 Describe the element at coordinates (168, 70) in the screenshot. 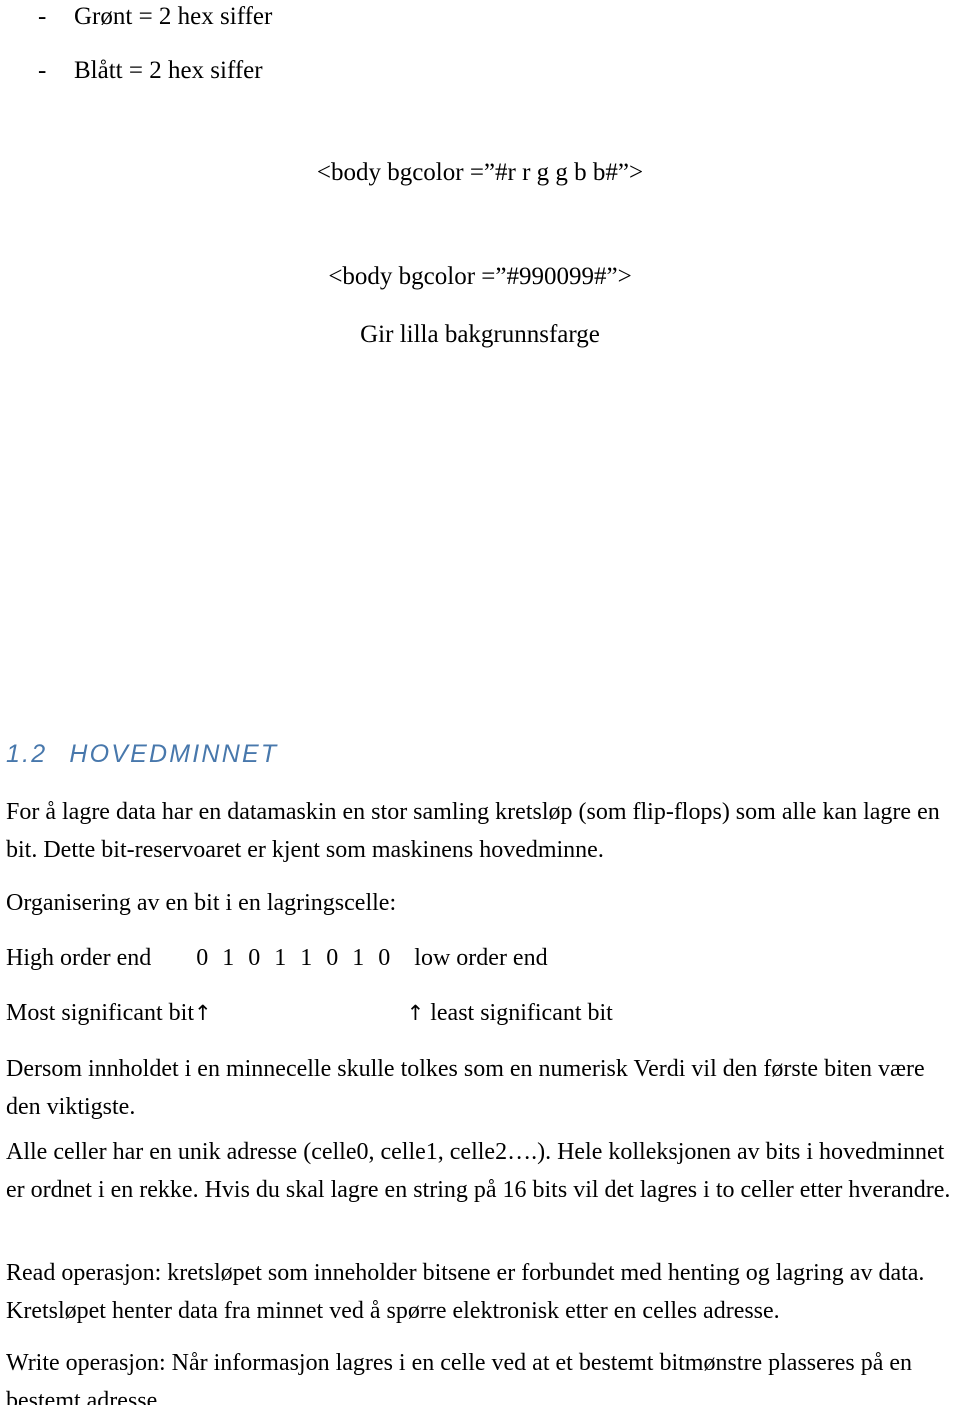

I see `bullet-text: Blått = 2 hex siffer` at that location.